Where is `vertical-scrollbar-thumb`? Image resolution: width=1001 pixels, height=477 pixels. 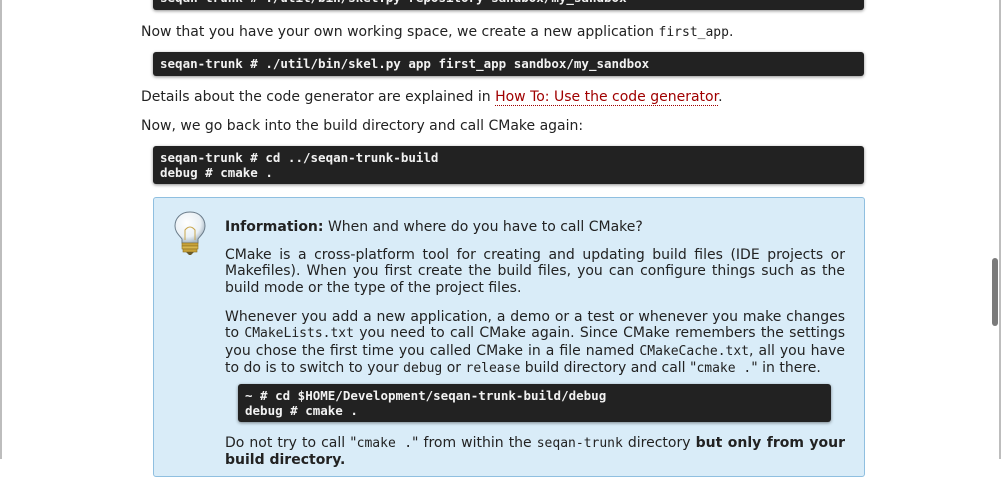
vertical-scrollbar-thumb is located at coordinates (995, 292).